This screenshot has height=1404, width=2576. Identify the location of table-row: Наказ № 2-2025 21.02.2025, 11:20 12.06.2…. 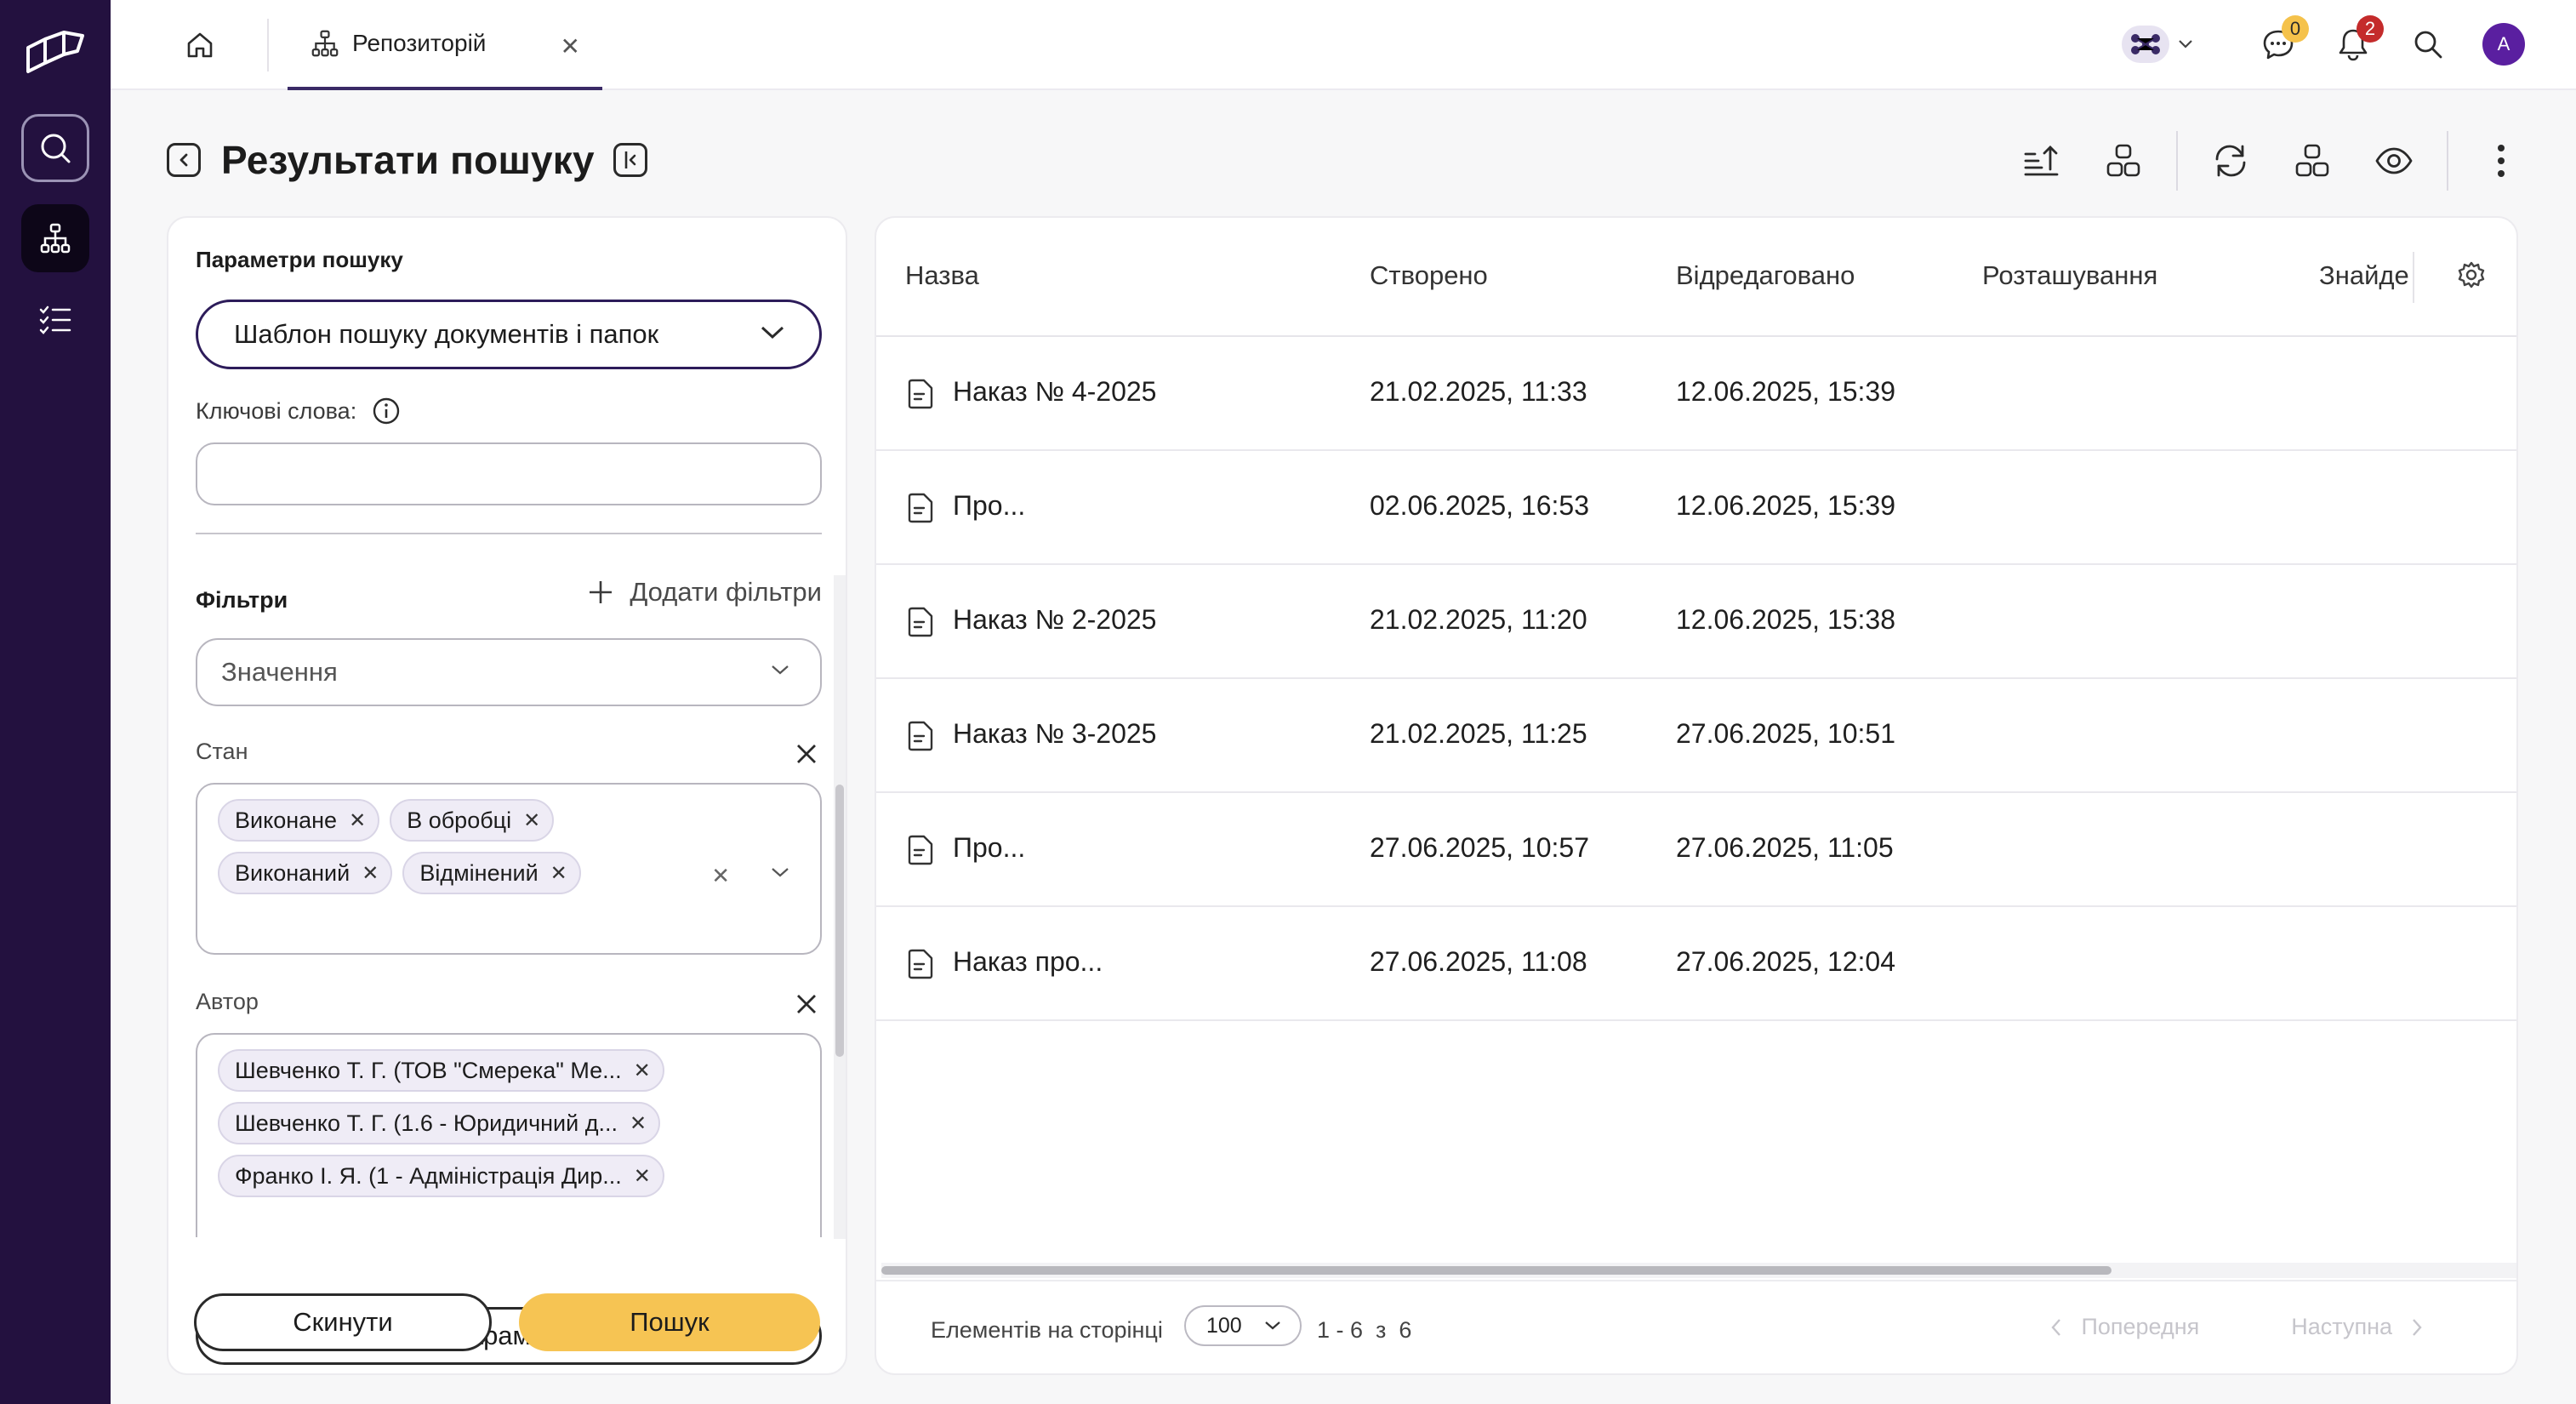
(1696, 622).